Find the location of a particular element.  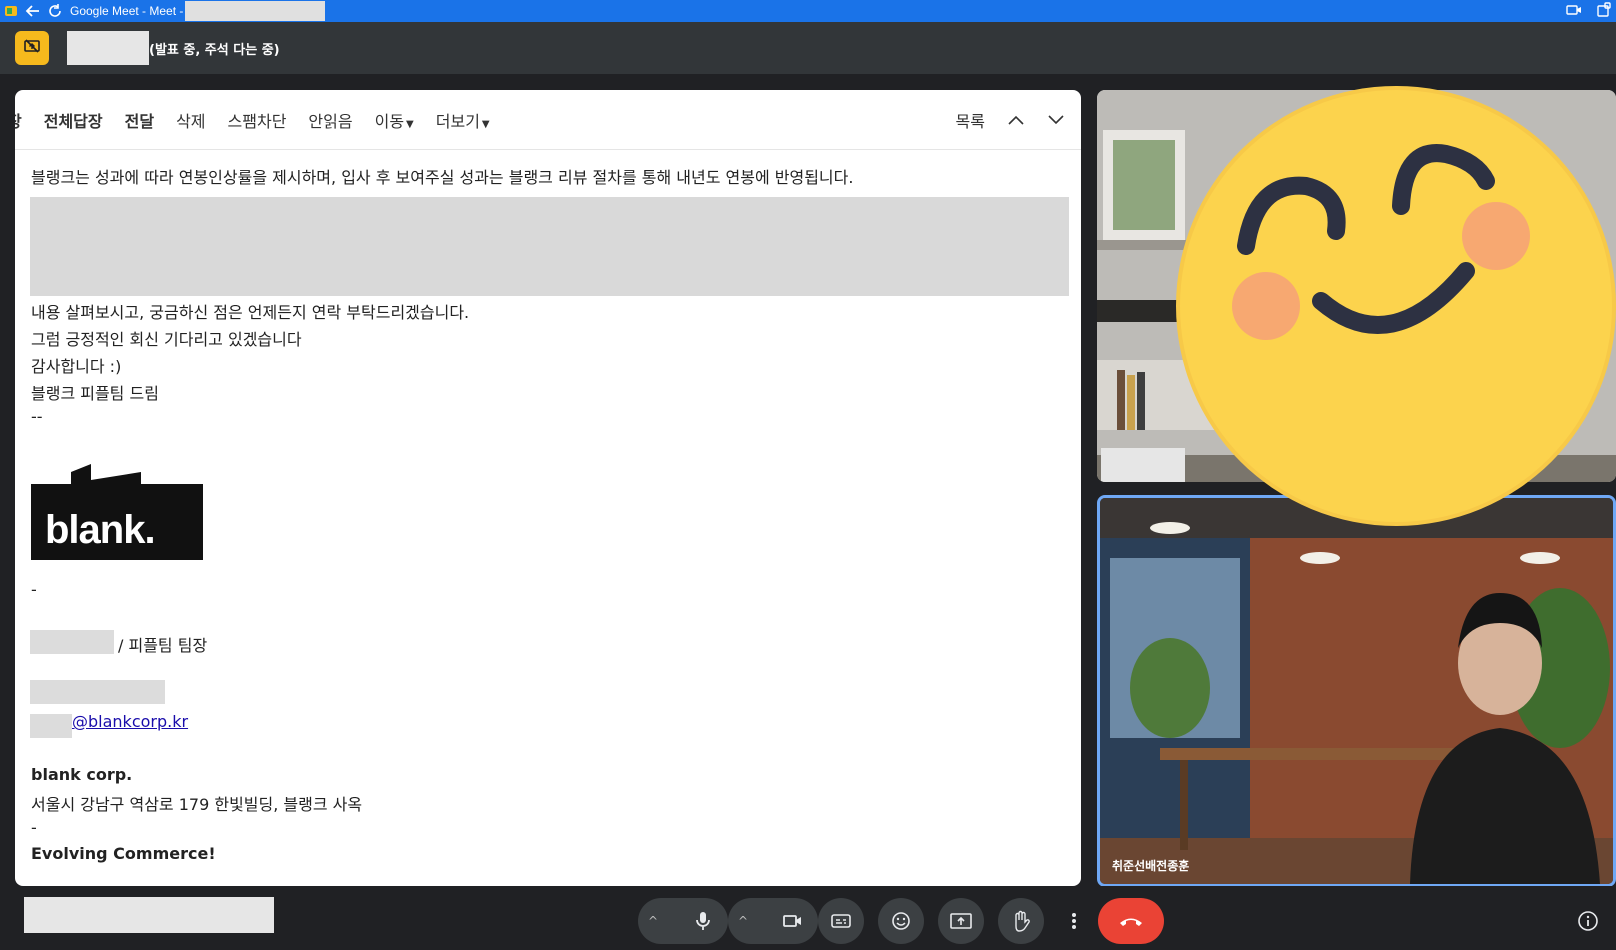

move-dropdown: 이동 ▼ is located at coordinates (394, 120).